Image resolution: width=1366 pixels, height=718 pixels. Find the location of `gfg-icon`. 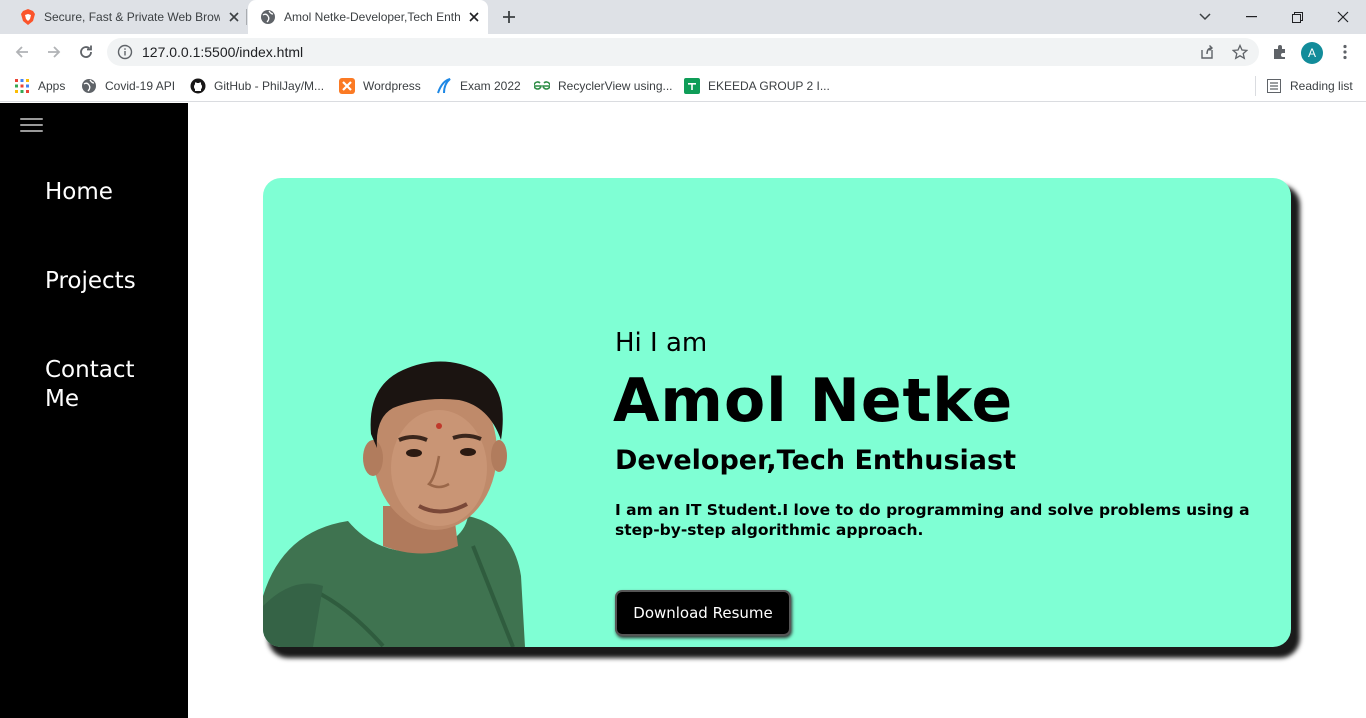

gfg-icon is located at coordinates (542, 86).